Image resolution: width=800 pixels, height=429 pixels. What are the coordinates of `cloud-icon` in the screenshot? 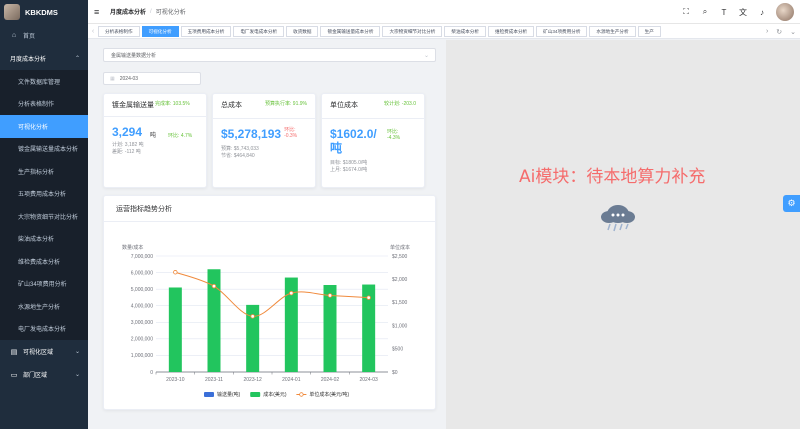 It's located at (618, 218).